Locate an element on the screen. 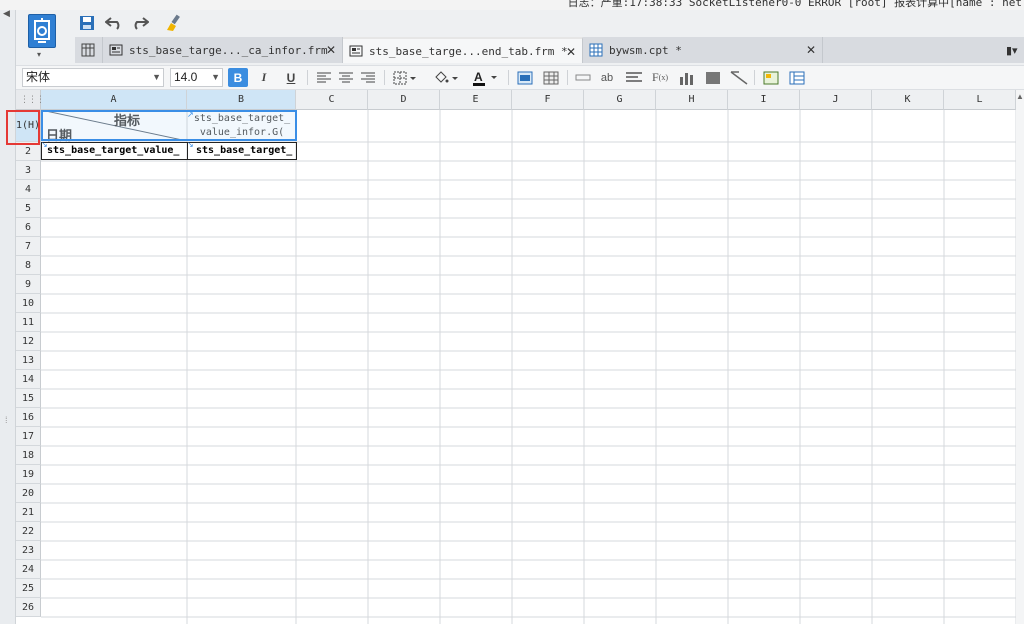  row-header-10: 10 is located at coordinates (28, 303).